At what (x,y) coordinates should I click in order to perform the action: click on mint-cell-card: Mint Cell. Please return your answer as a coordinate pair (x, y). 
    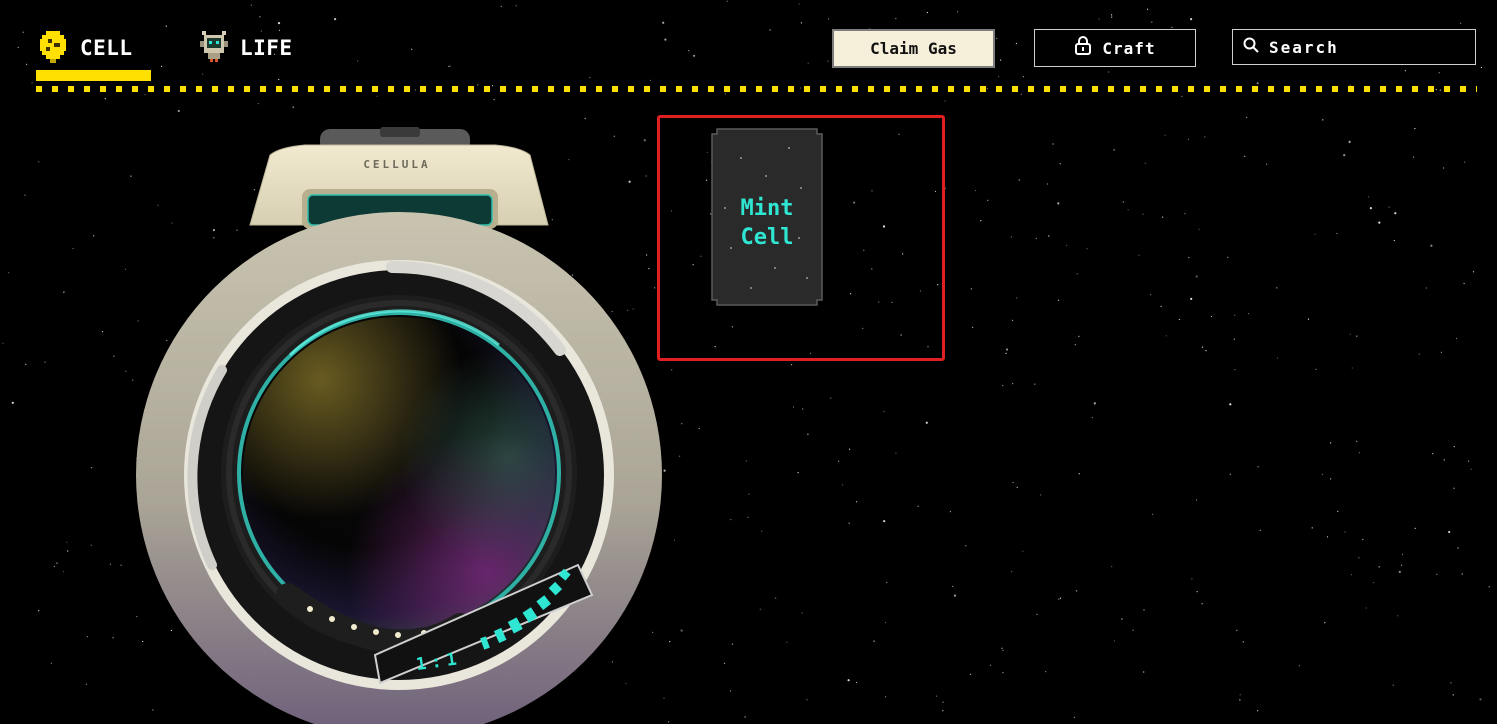
    Looking at the image, I should click on (767, 217).